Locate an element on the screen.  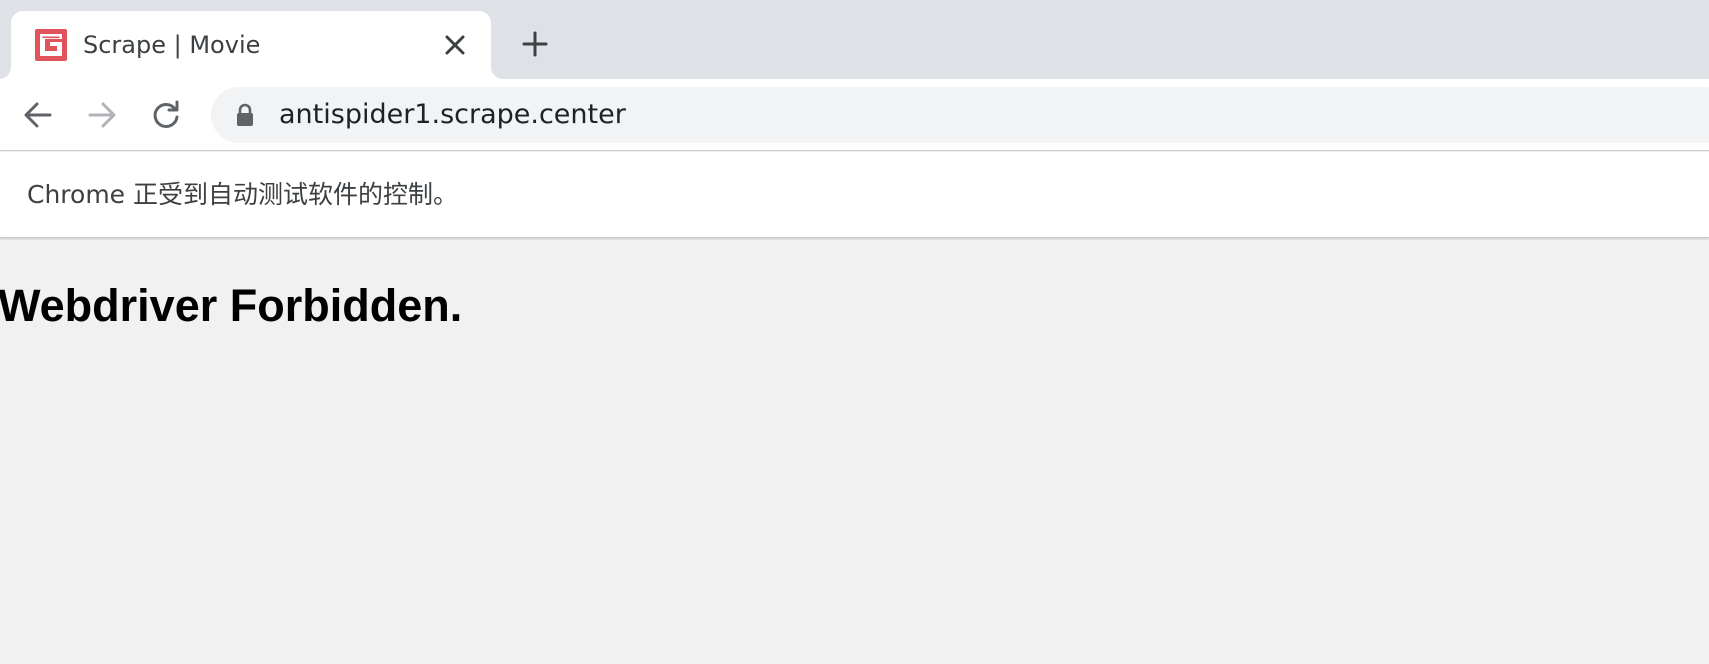
browser-tab: Scrape | Movie is located at coordinates (251, 45).